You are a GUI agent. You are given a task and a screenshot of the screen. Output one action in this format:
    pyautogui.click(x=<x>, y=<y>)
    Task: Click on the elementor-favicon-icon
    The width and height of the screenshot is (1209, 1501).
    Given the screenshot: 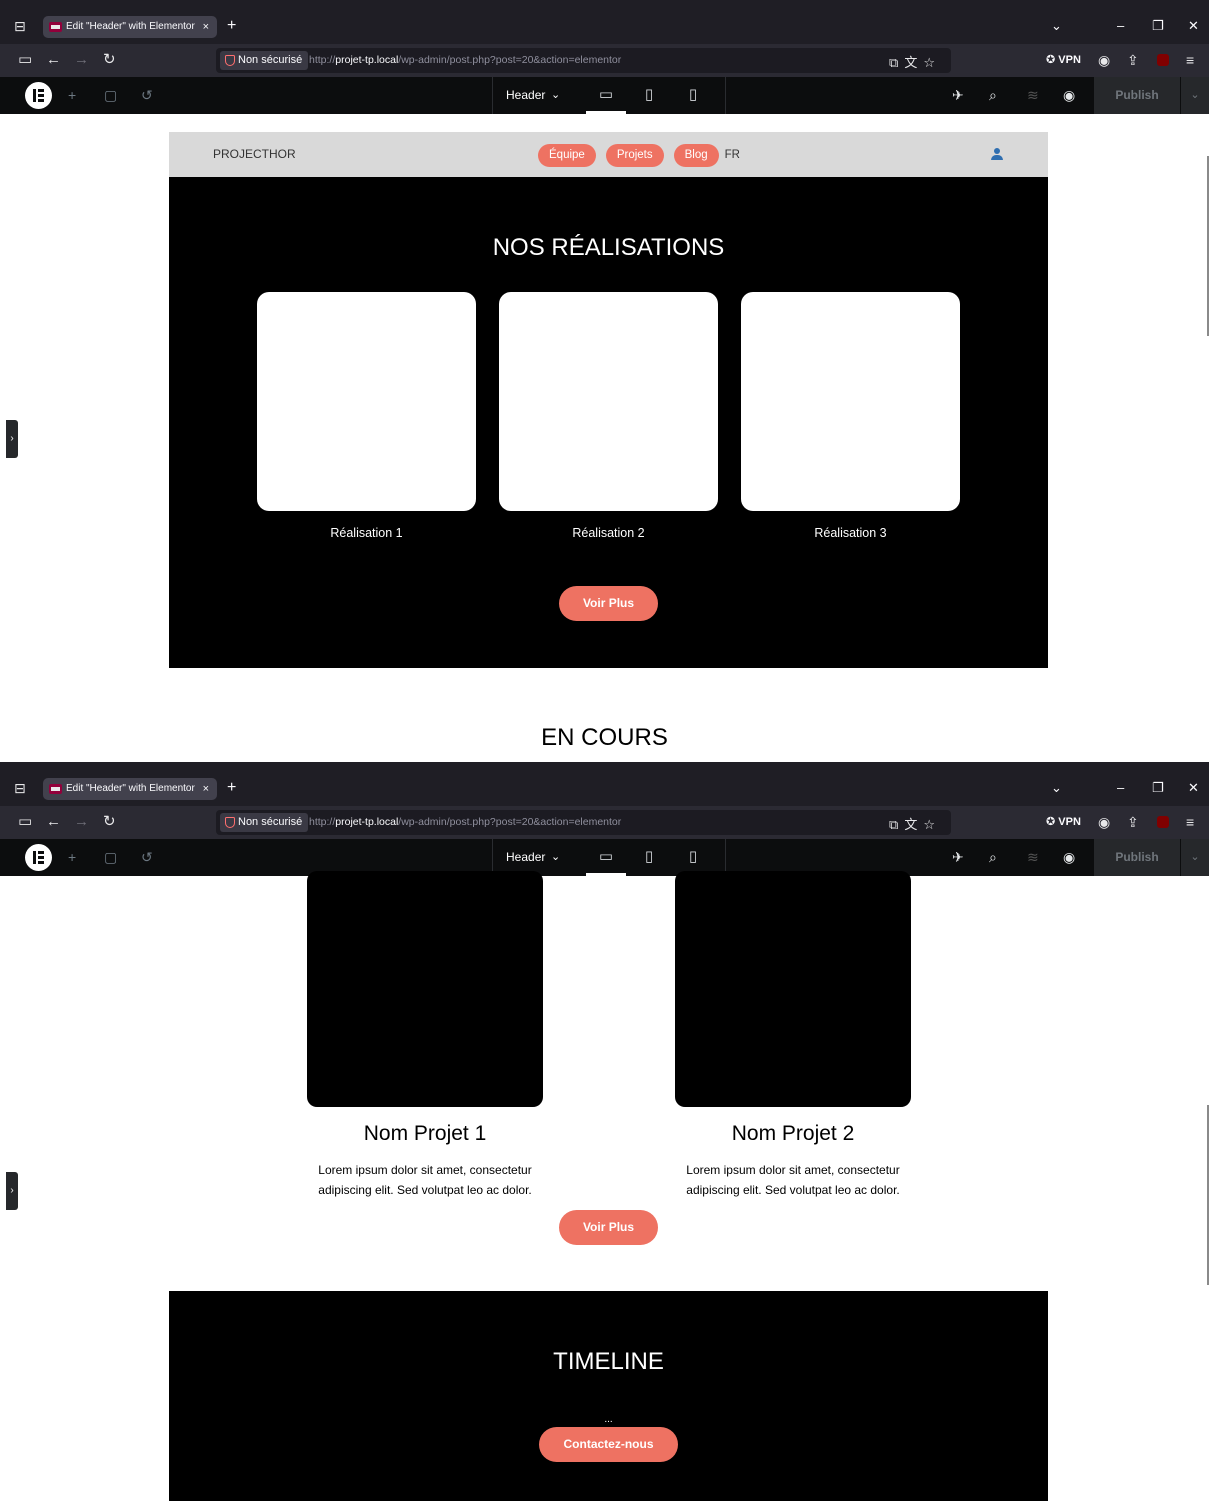 What is the action you would take?
    pyautogui.click(x=55, y=789)
    